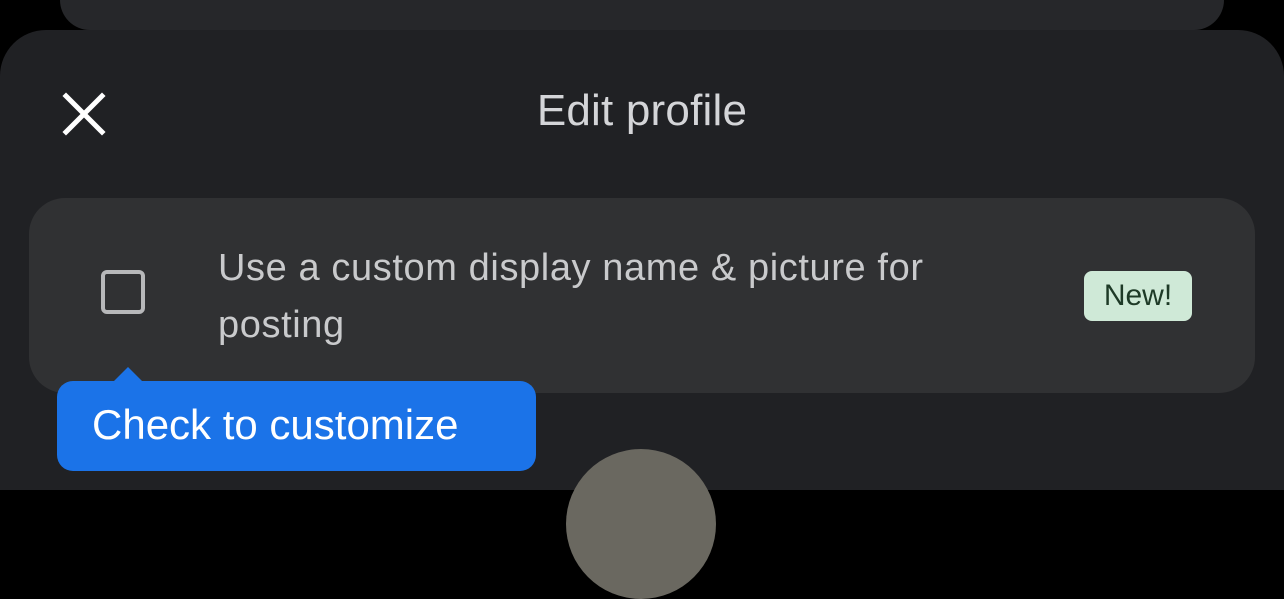 The width and height of the screenshot is (1284, 599). Describe the element at coordinates (642, 15) in the screenshot. I see `background-sheet` at that location.